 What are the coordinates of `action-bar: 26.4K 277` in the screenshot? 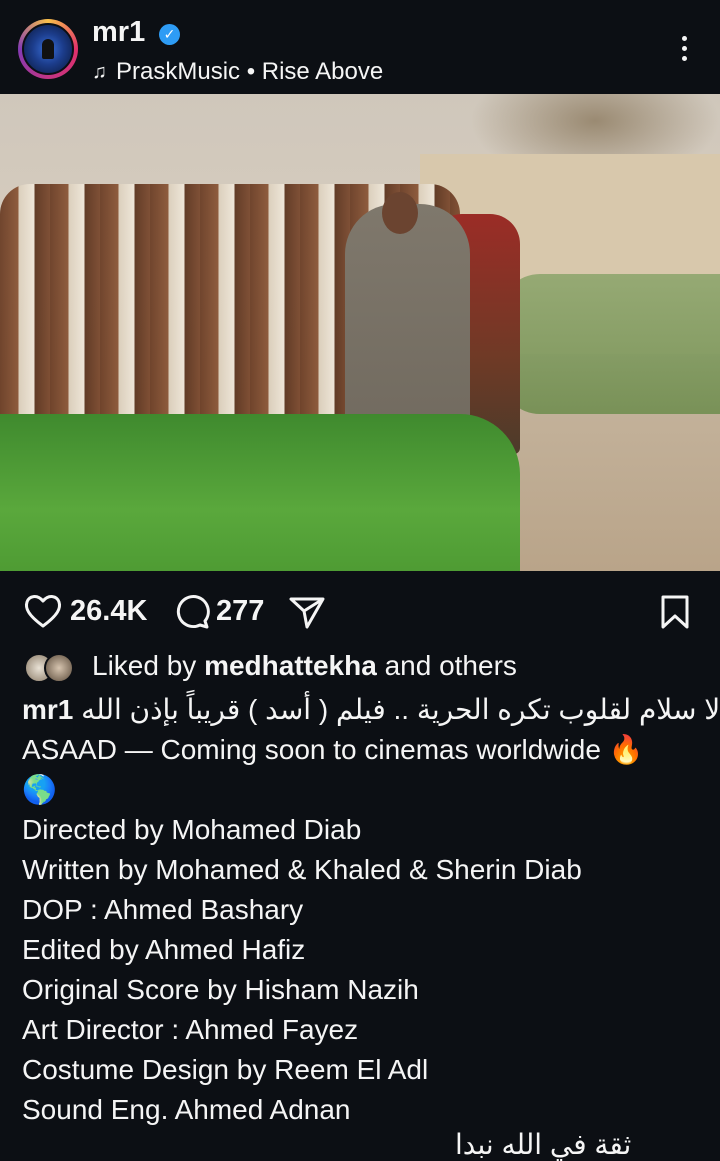 It's located at (360, 611).